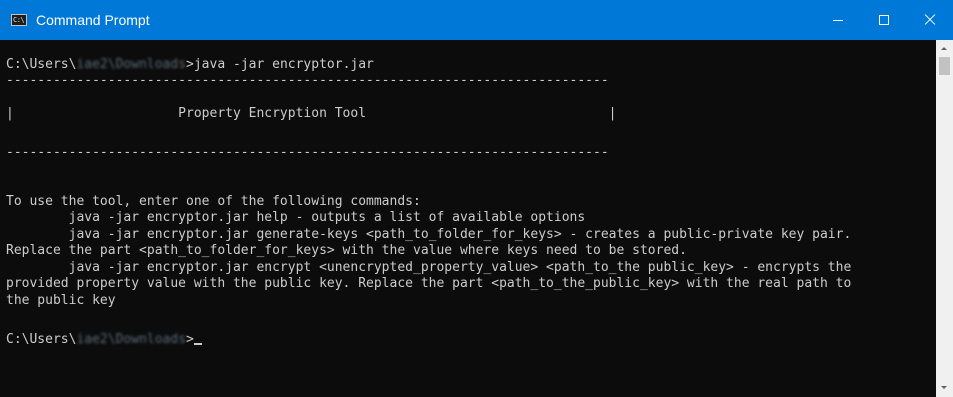 The height and width of the screenshot is (397, 953). I want to click on maximize-button, so click(884, 20).